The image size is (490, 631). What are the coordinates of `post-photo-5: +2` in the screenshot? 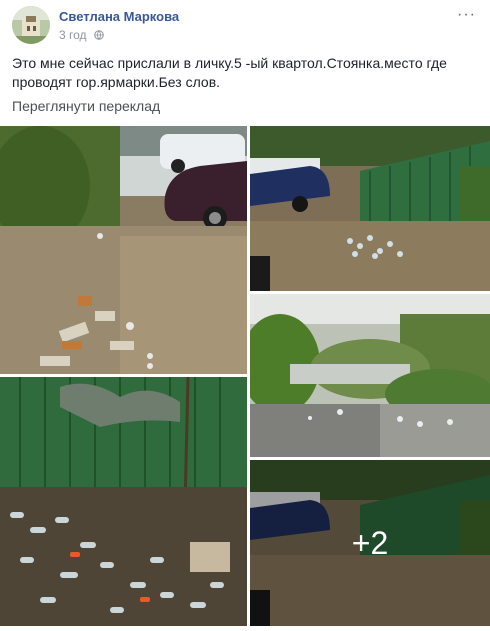 It's located at (370, 543).